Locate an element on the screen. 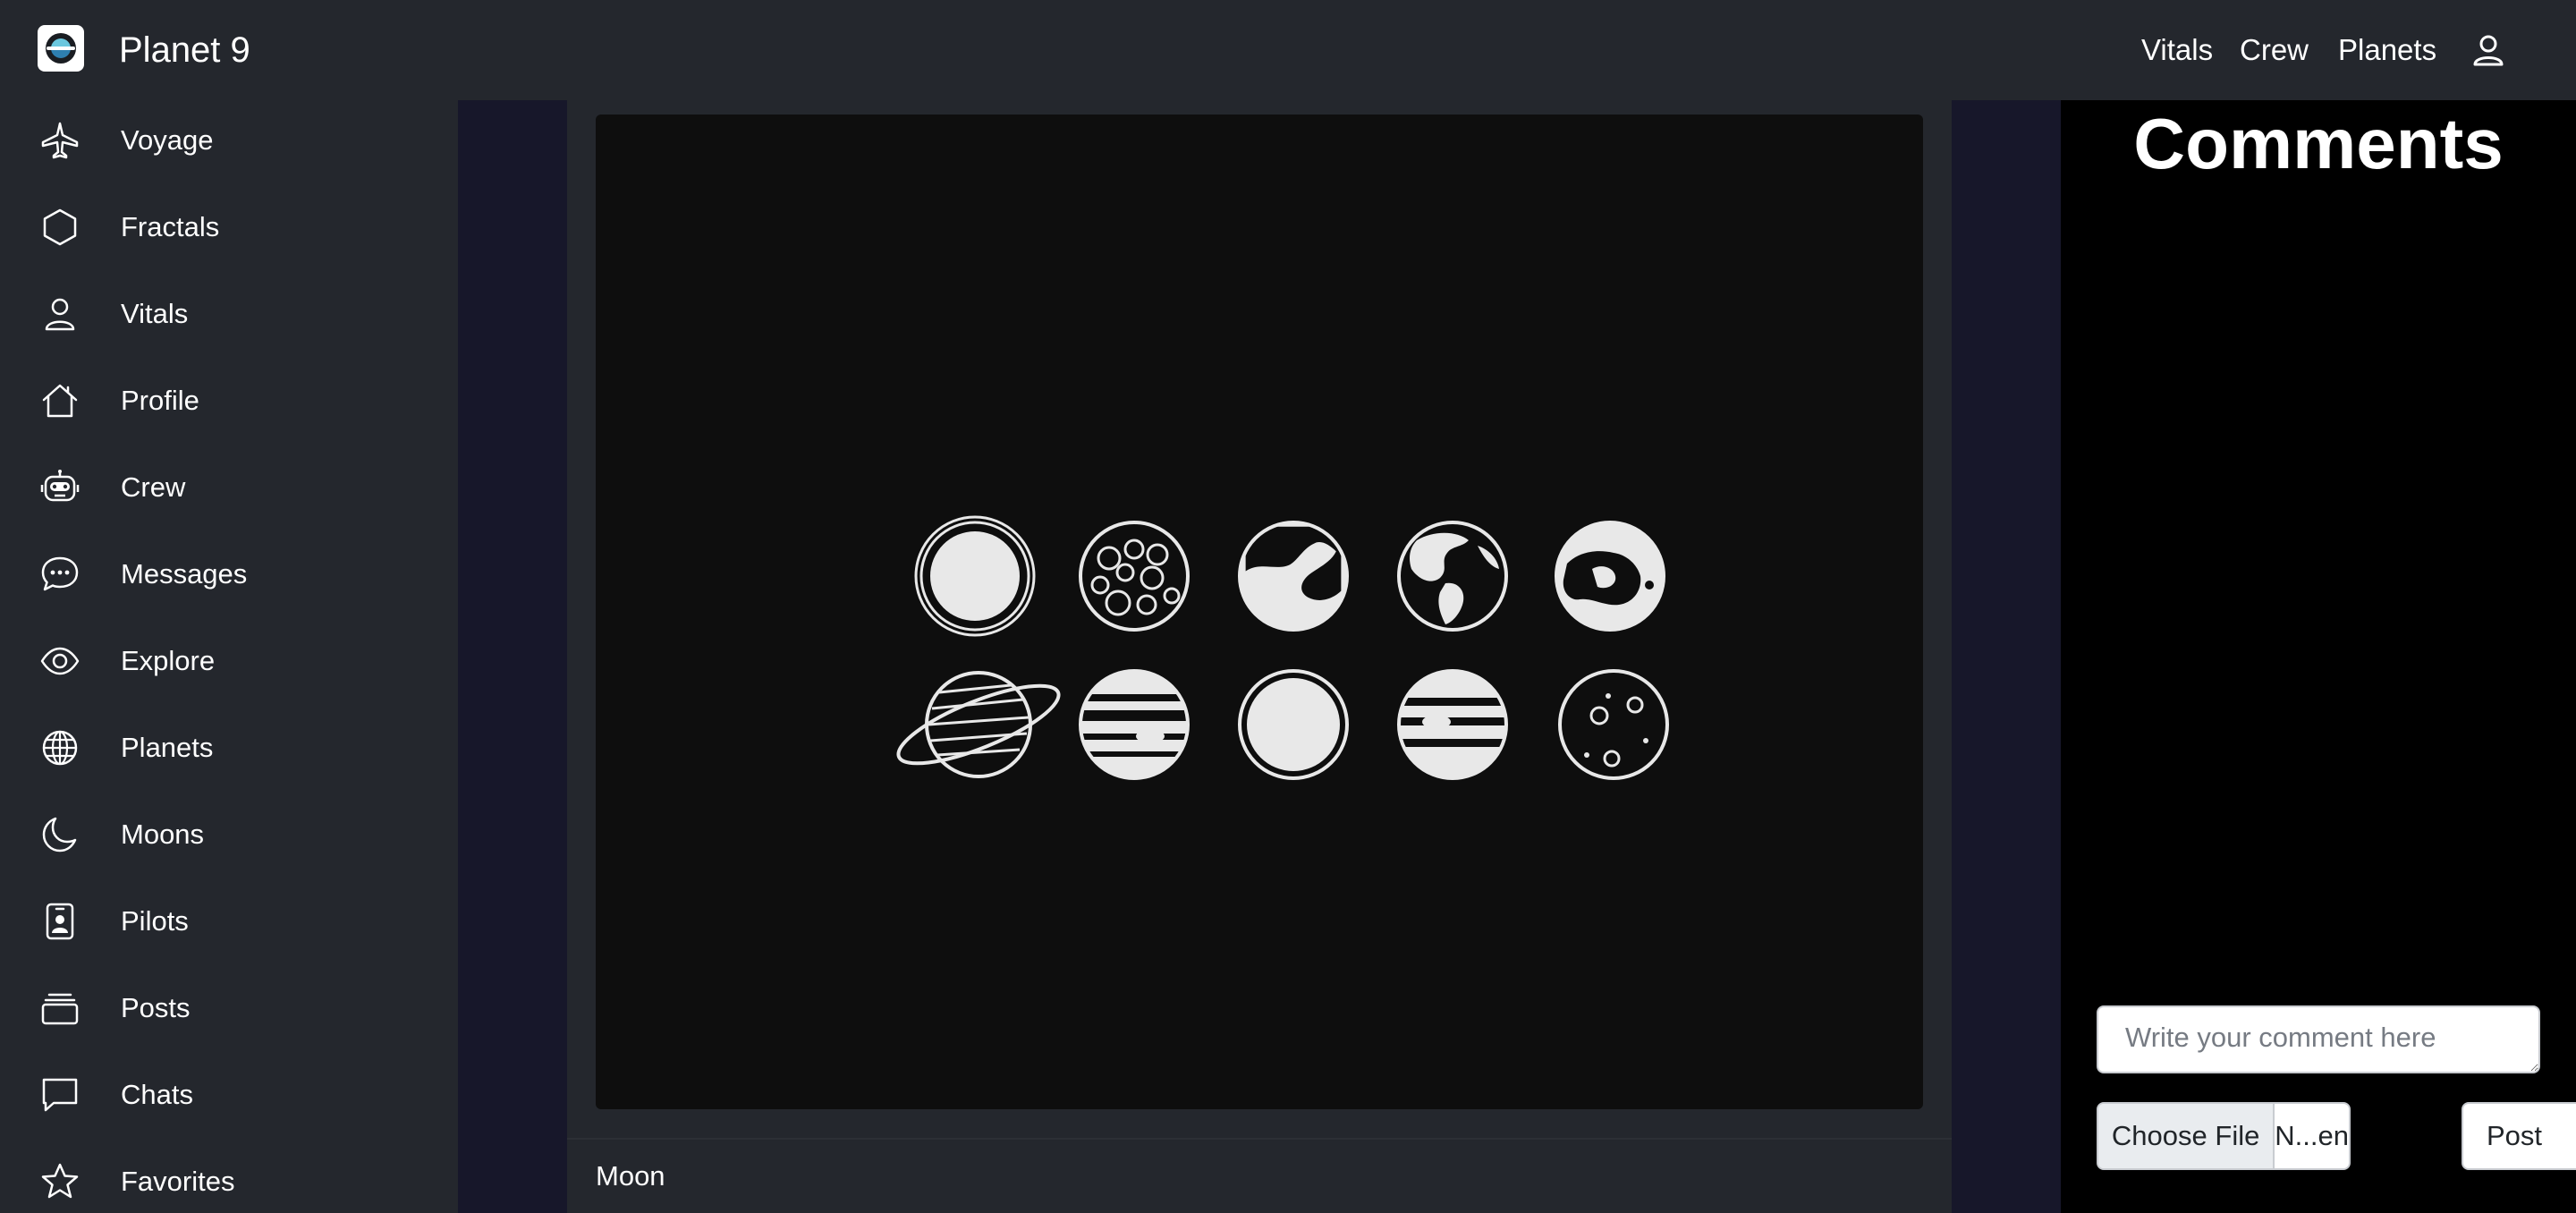 The image size is (2576, 1213). planet-sun is located at coordinates (975, 576).